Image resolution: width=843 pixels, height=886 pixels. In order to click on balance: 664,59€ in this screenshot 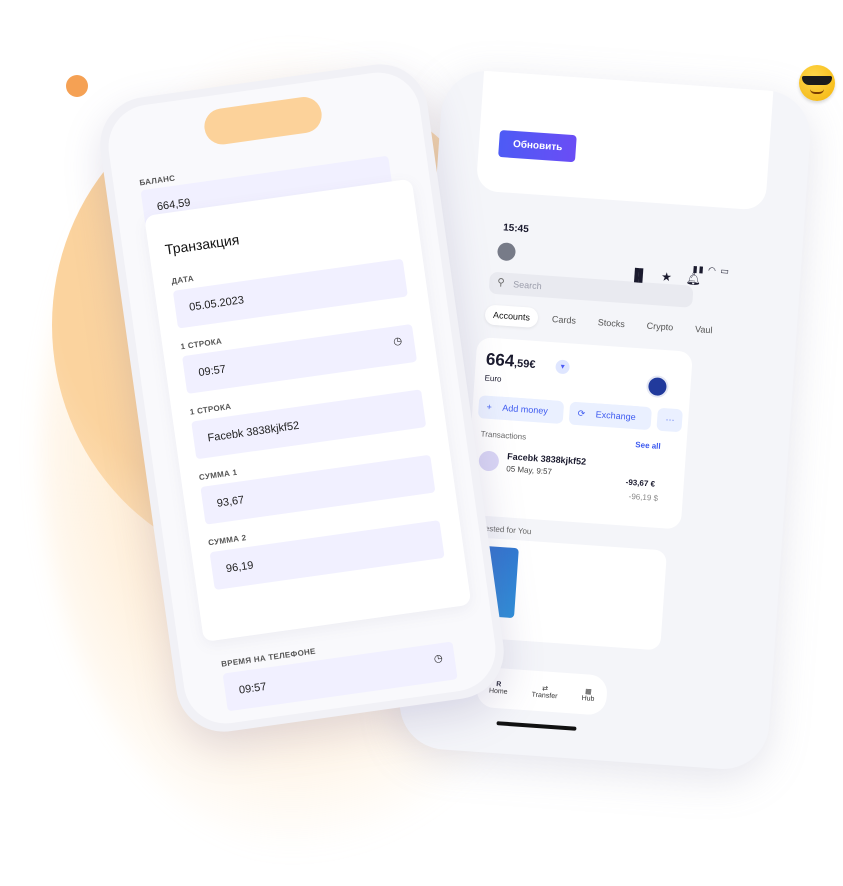, I will do `click(510, 361)`.